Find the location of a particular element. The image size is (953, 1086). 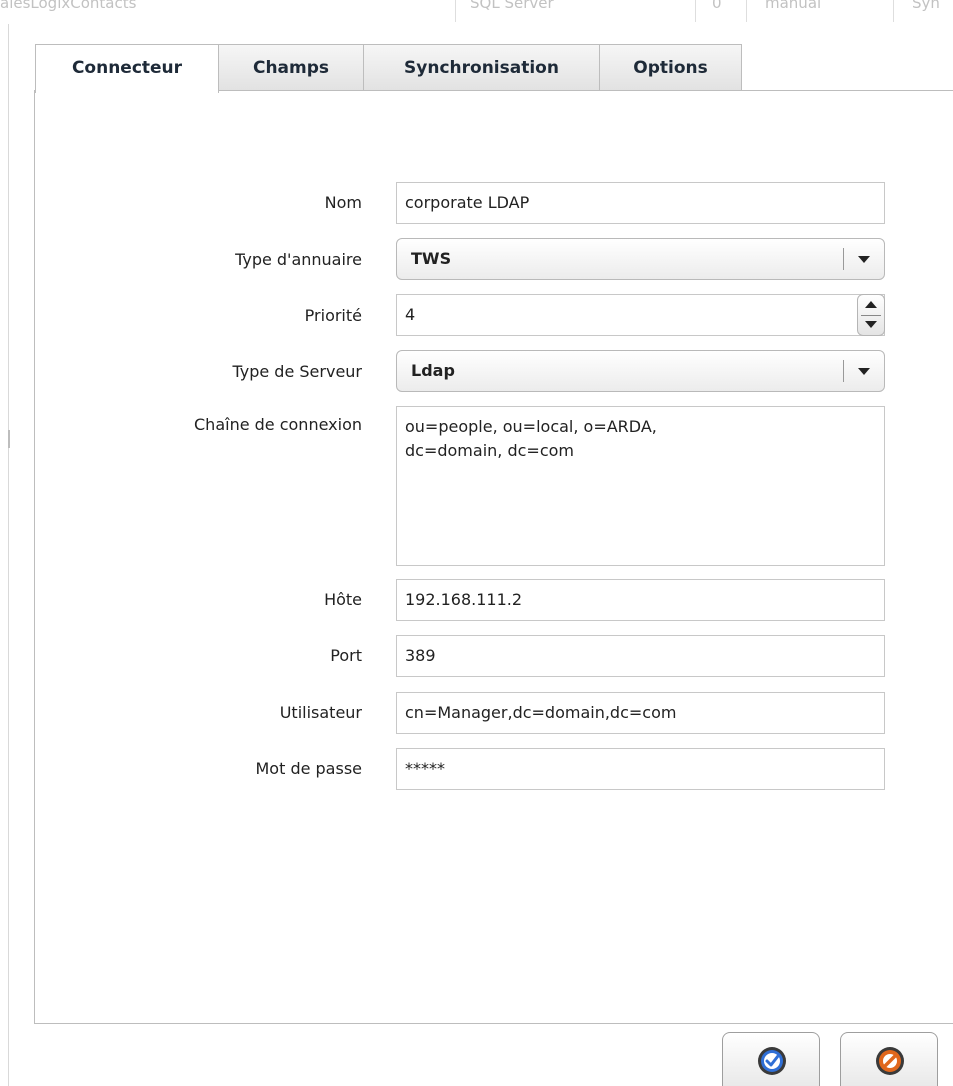

tab-connecteur: Connecteur is located at coordinates (127, 68).